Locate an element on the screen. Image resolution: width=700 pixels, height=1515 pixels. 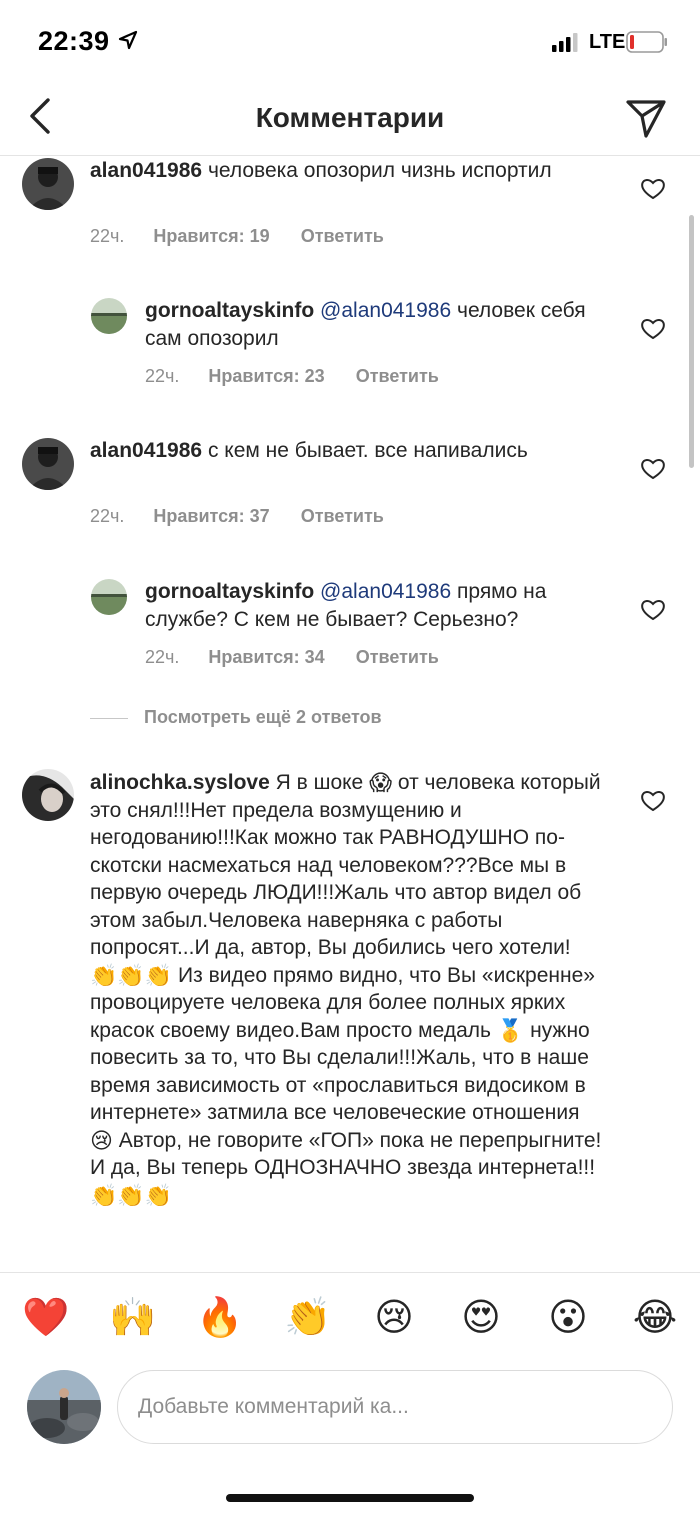
heart-emoji-button: ❤️ is located at coordinates (45, 1318).